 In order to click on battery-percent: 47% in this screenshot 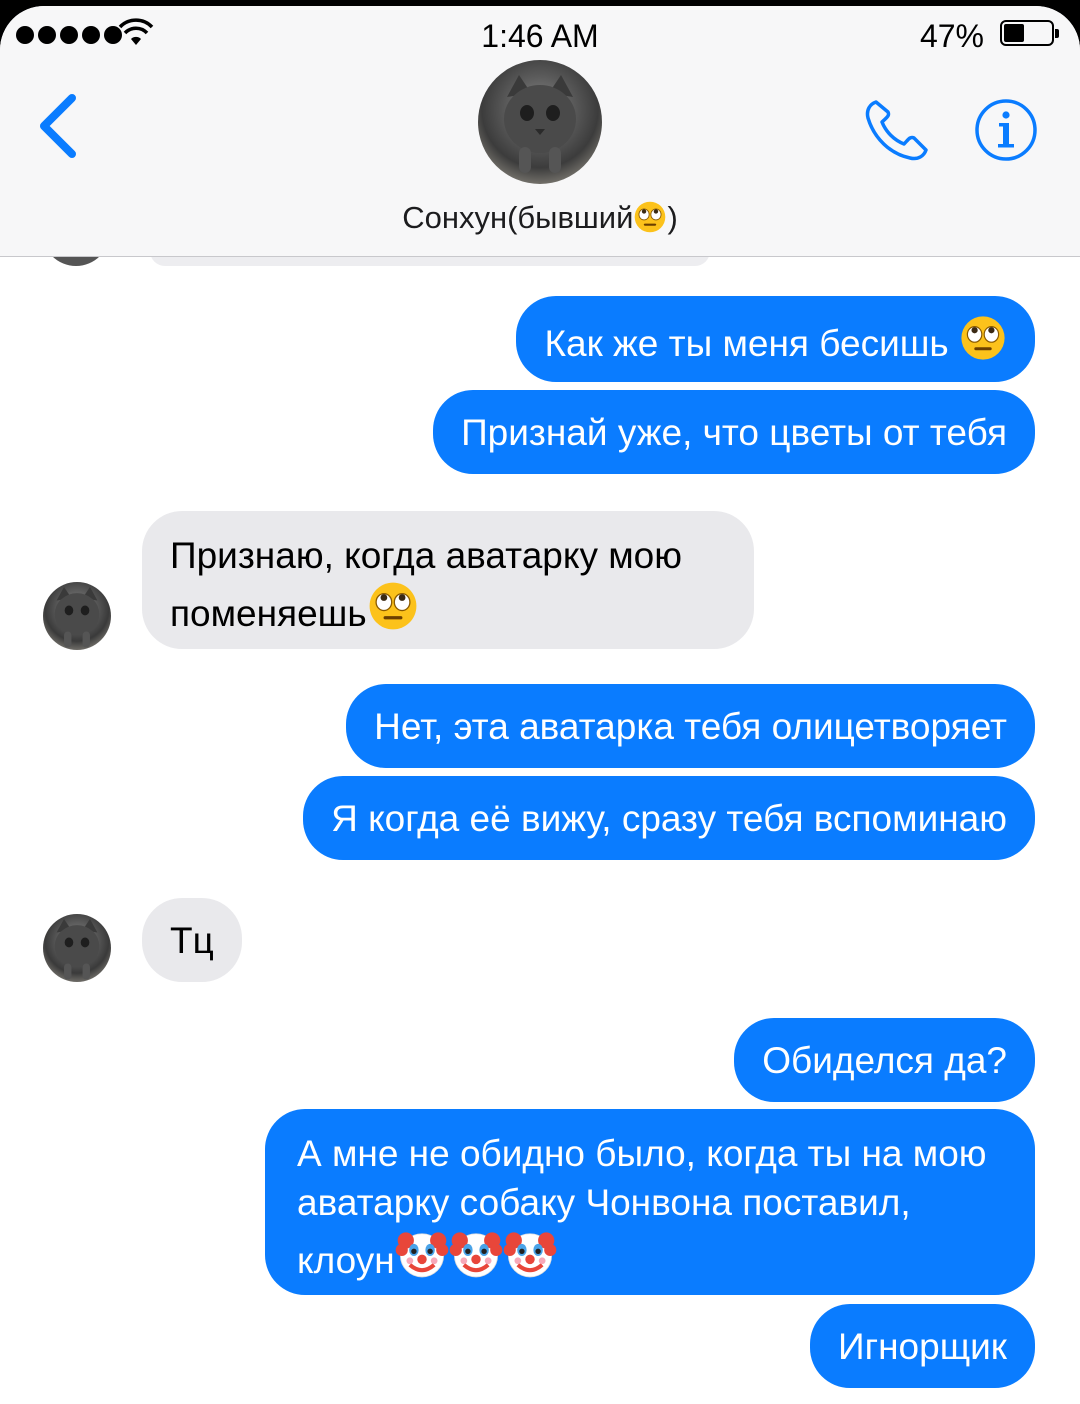, I will do `click(951, 36)`.